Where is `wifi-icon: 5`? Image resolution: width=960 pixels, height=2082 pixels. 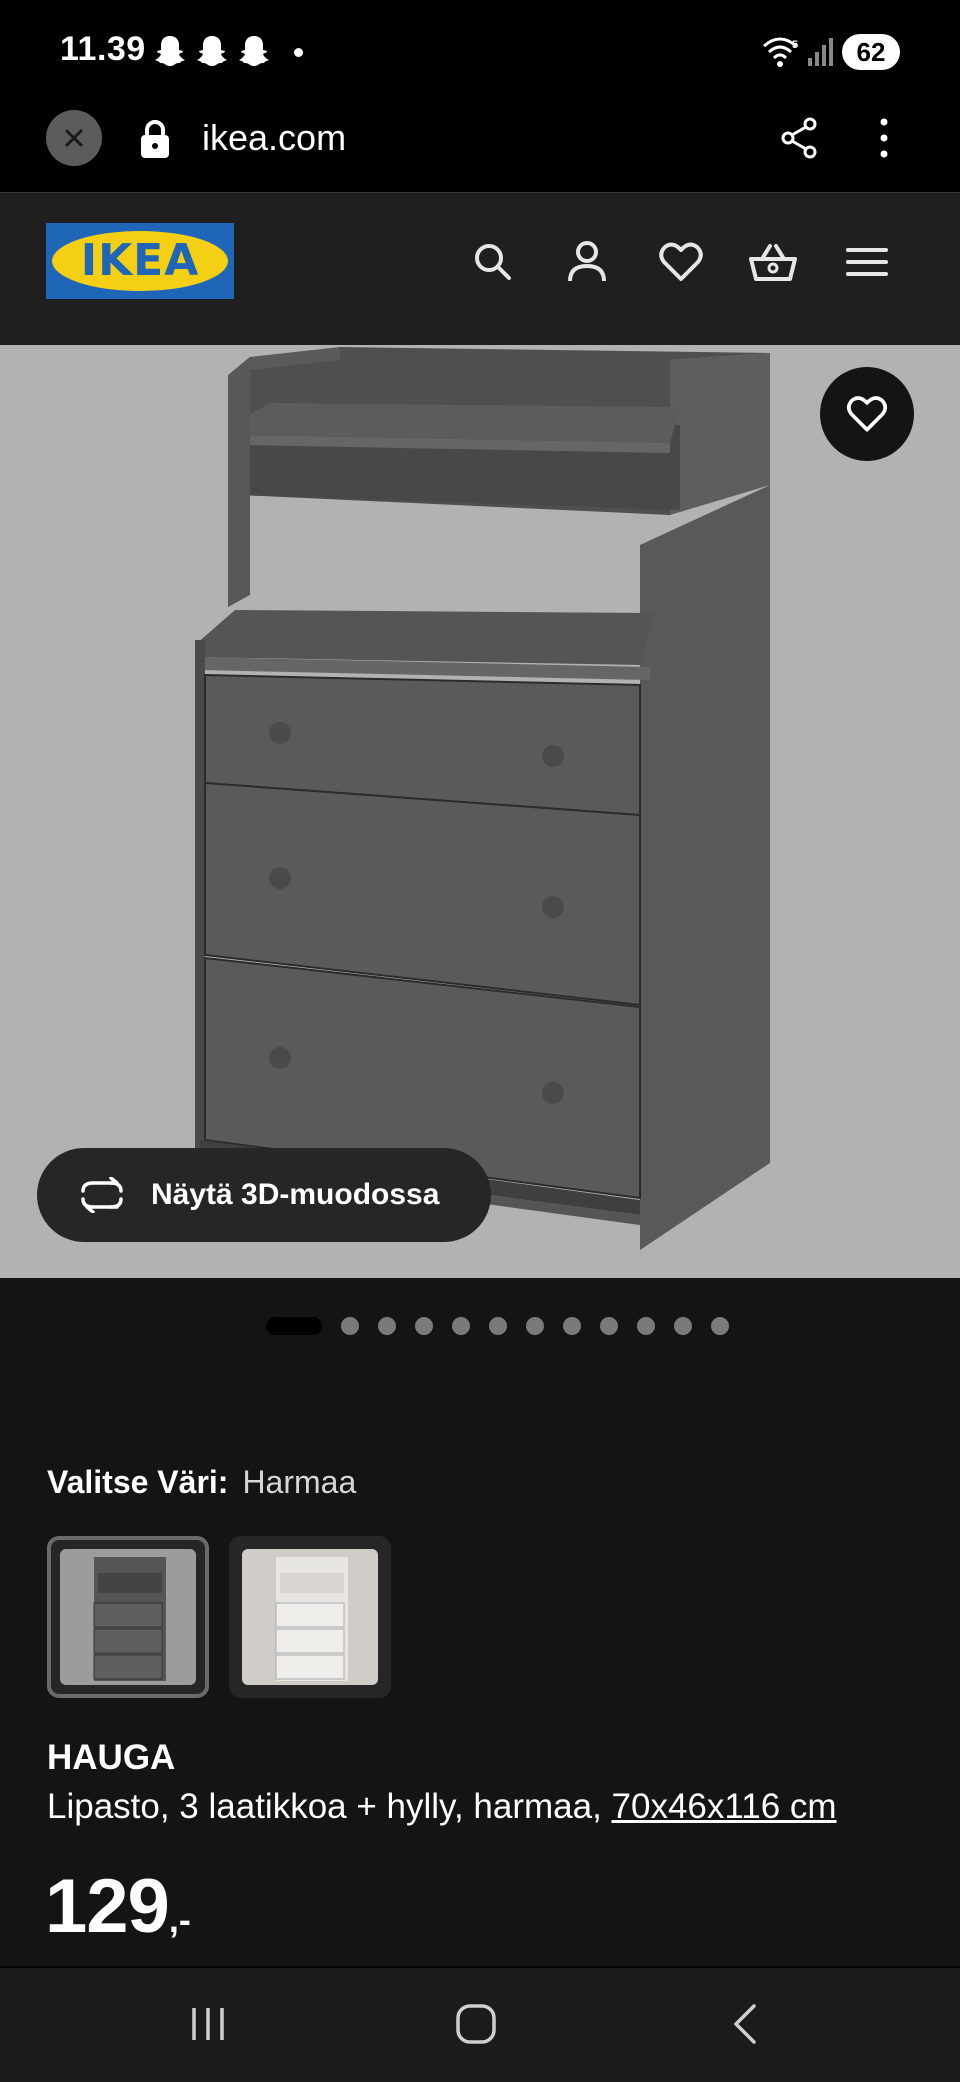 wifi-icon: 5 is located at coordinates (780, 52).